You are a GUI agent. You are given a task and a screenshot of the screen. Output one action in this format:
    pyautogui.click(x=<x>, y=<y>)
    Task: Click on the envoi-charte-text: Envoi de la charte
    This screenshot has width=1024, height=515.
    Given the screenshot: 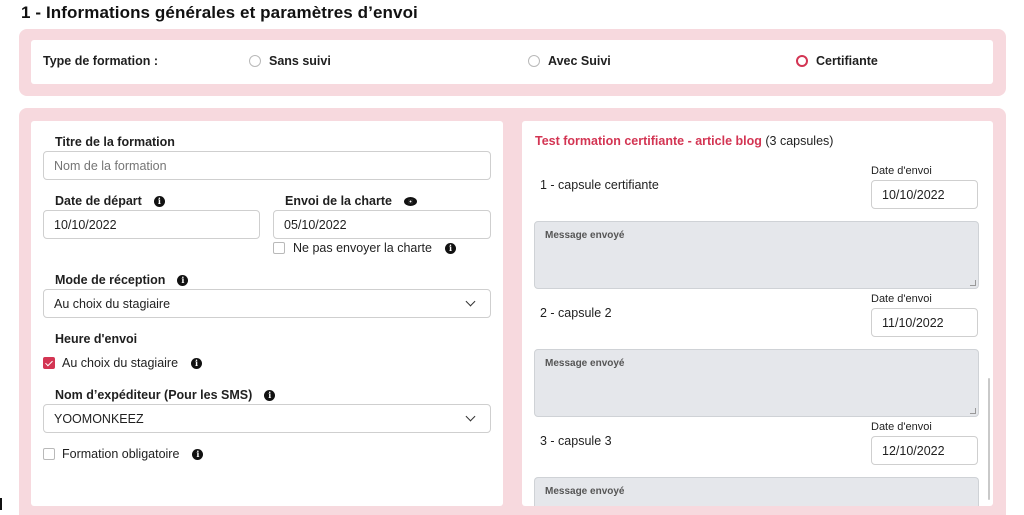 What is the action you would take?
    pyautogui.click(x=338, y=201)
    